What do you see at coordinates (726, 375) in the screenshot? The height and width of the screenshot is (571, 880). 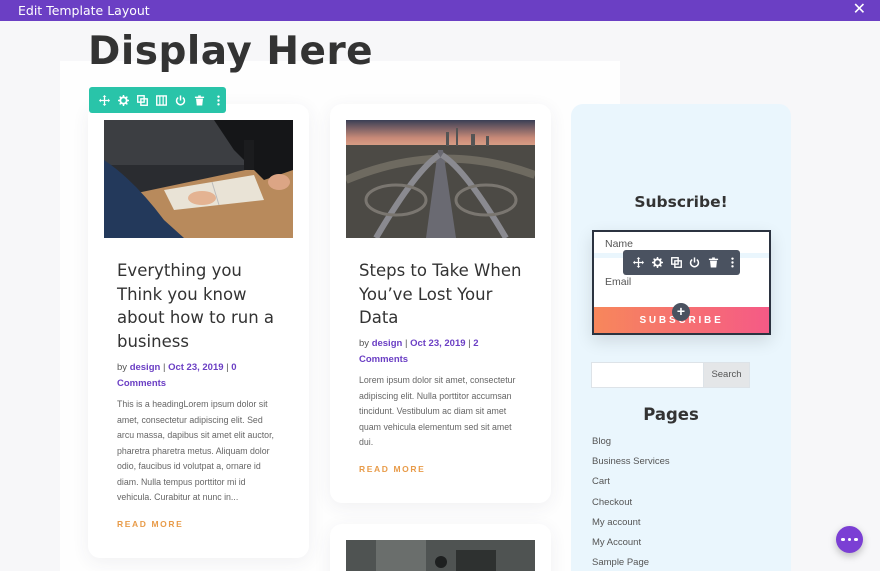 I see `search-button: Search` at bounding box center [726, 375].